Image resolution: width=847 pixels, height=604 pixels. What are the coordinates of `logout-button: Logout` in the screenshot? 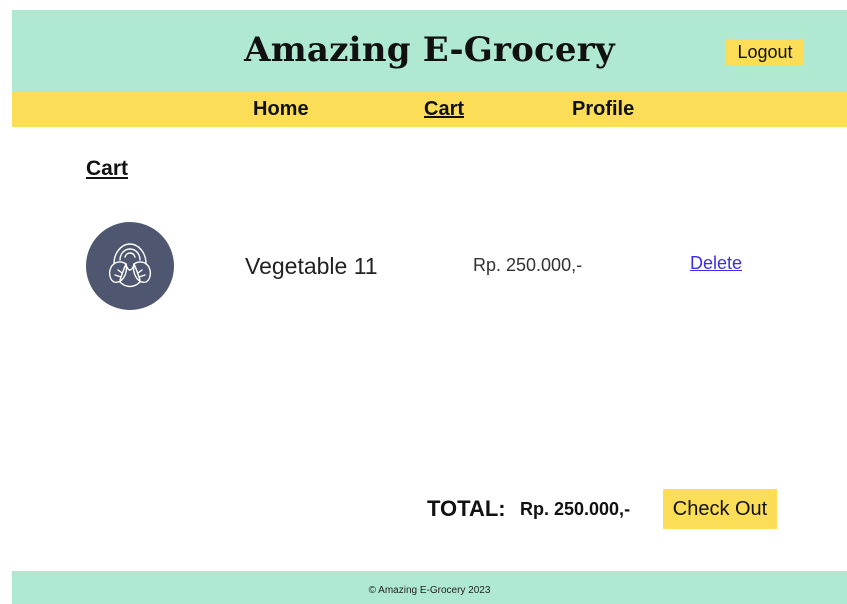 It's located at (765, 52).